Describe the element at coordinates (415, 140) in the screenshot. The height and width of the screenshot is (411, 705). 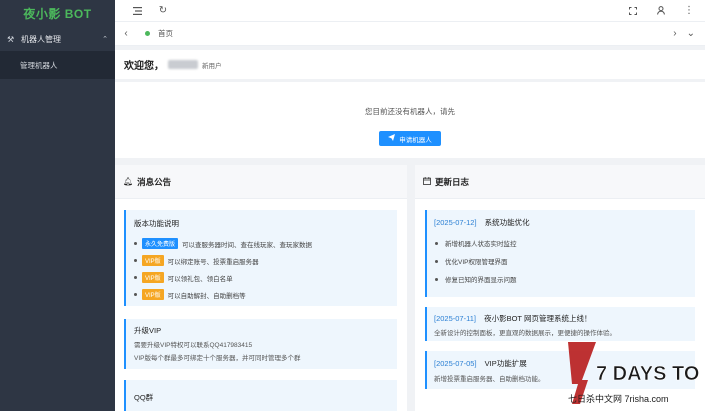
I see `apply-robot-label: 申请机器人` at that location.